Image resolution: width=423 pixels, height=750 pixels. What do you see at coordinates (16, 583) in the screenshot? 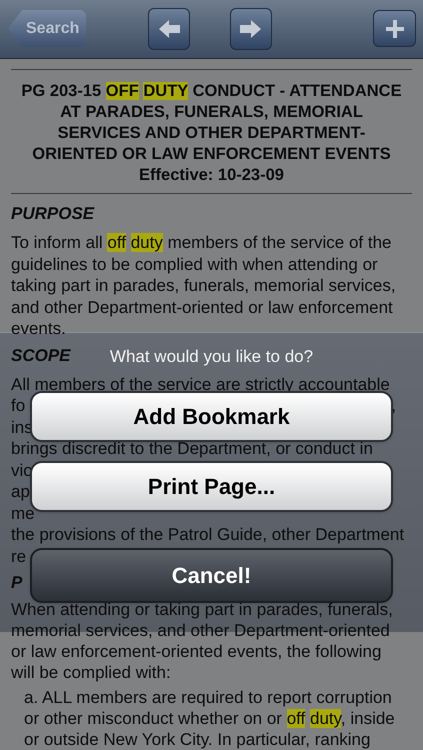
I see `section-heading: P` at bounding box center [16, 583].